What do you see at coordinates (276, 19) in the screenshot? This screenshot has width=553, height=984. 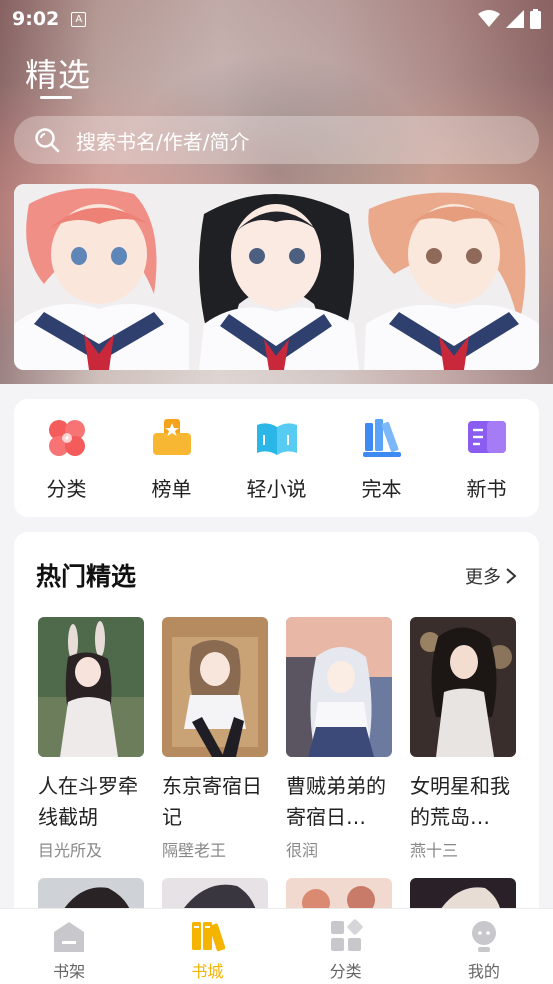 I see `status-bar: 9:02 A` at bounding box center [276, 19].